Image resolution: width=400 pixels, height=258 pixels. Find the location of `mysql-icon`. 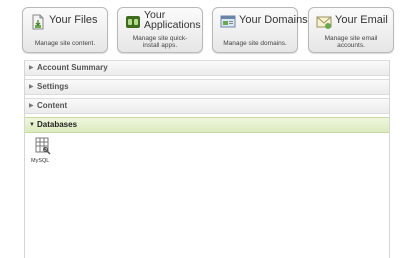

mysql-icon is located at coordinates (43, 146).